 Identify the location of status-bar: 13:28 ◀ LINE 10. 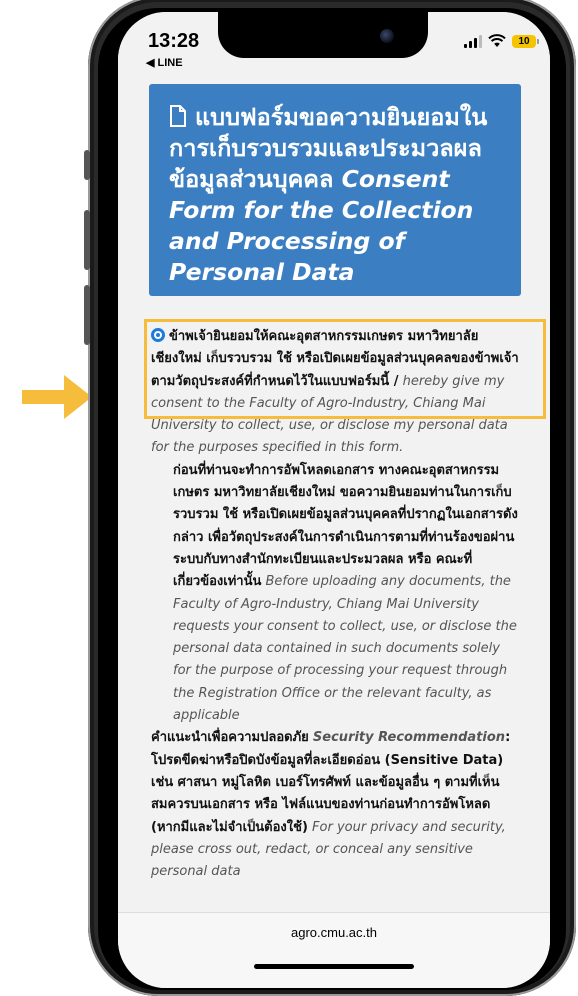
(334, 43).